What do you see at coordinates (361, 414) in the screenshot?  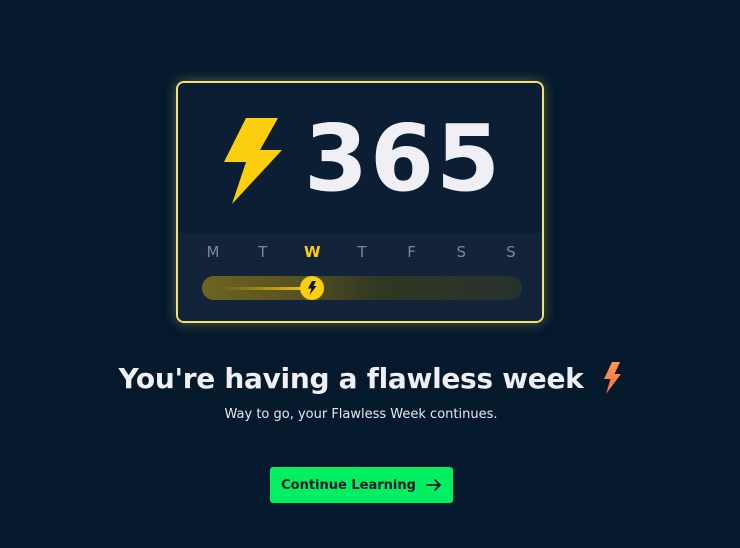 I see `subtitle: Way to go, your Flawless Week continues.` at bounding box center [361, 414].